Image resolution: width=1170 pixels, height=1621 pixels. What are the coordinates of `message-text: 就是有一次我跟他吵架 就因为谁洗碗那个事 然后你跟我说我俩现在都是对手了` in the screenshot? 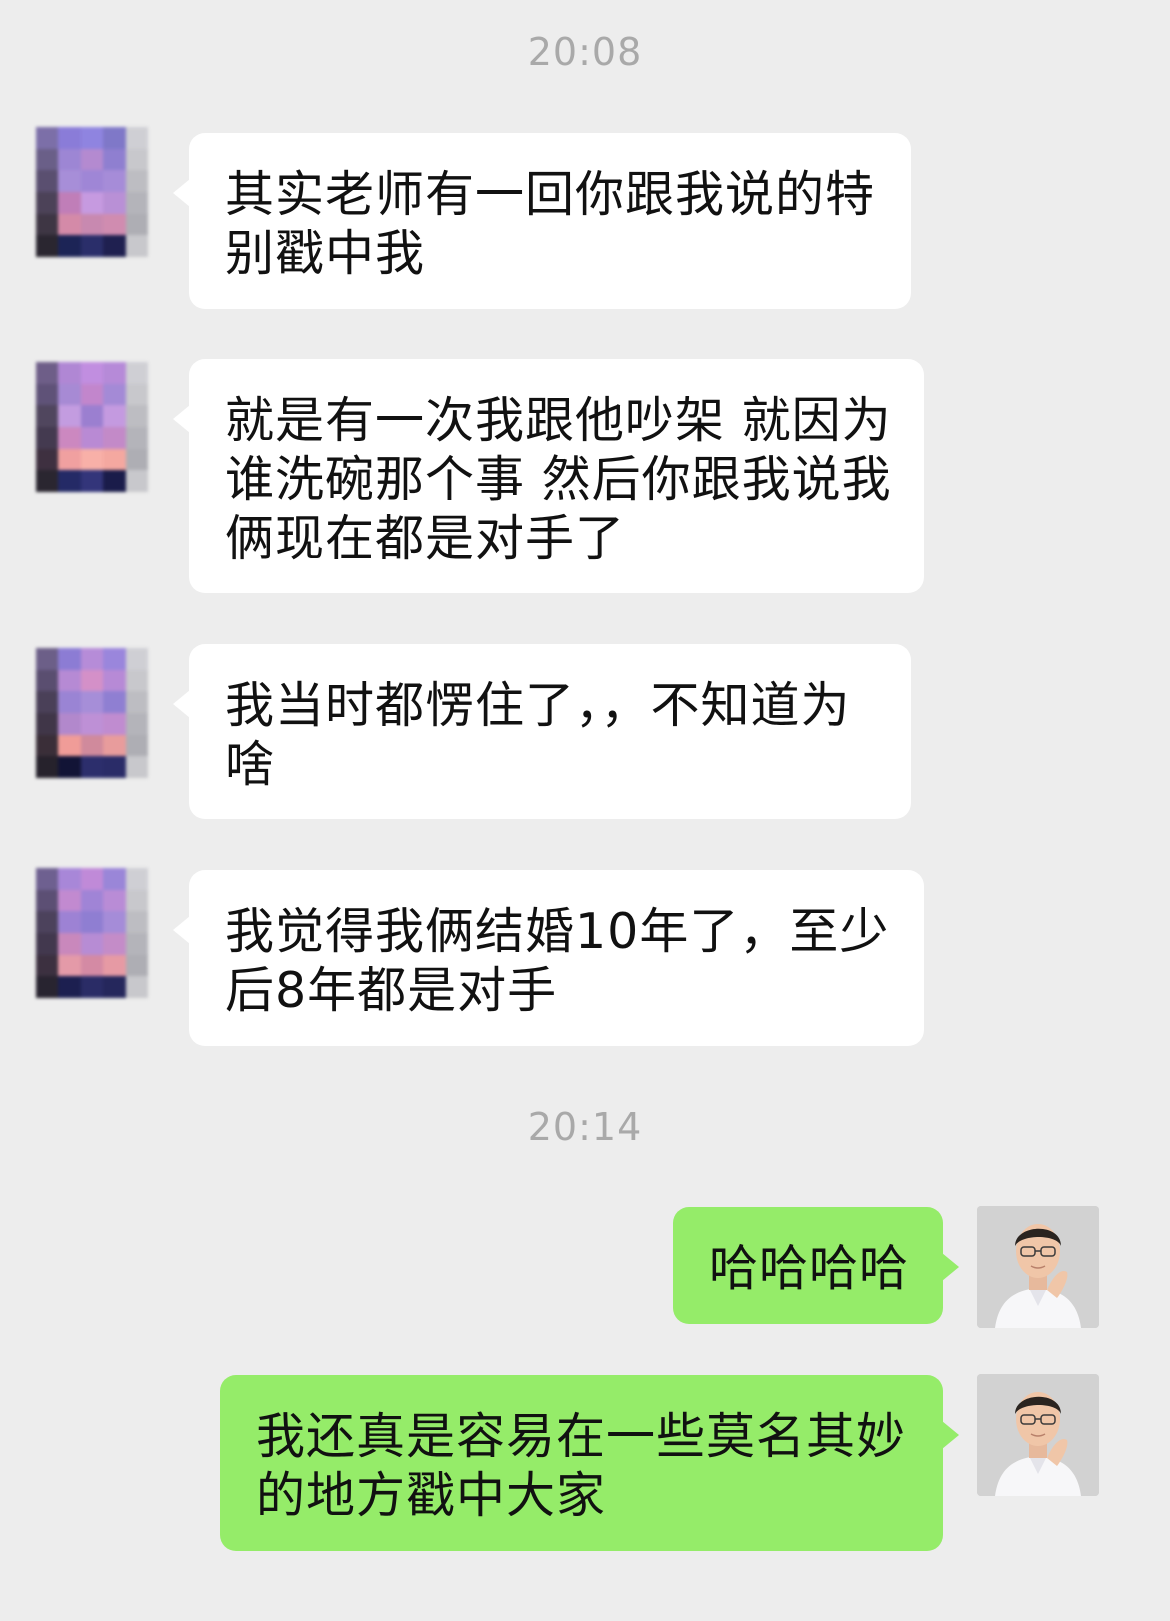 It's located at (558, 479).